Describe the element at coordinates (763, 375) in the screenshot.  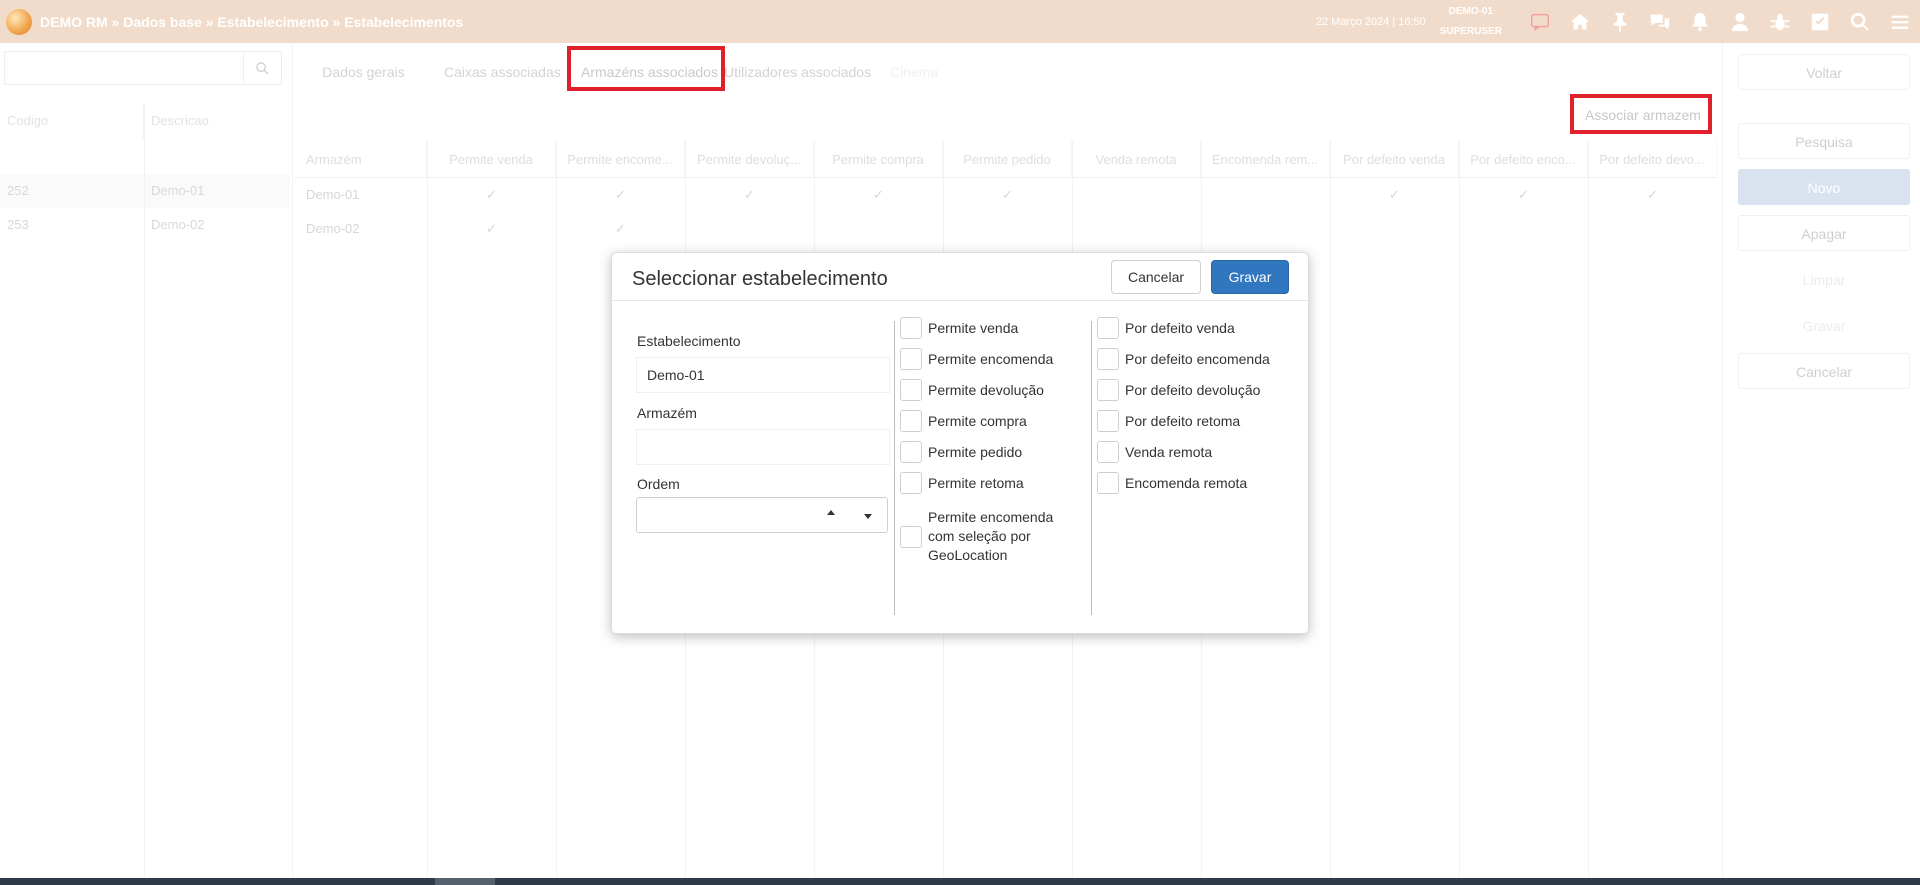
I see `establishment-field: Demo-01` at that location.